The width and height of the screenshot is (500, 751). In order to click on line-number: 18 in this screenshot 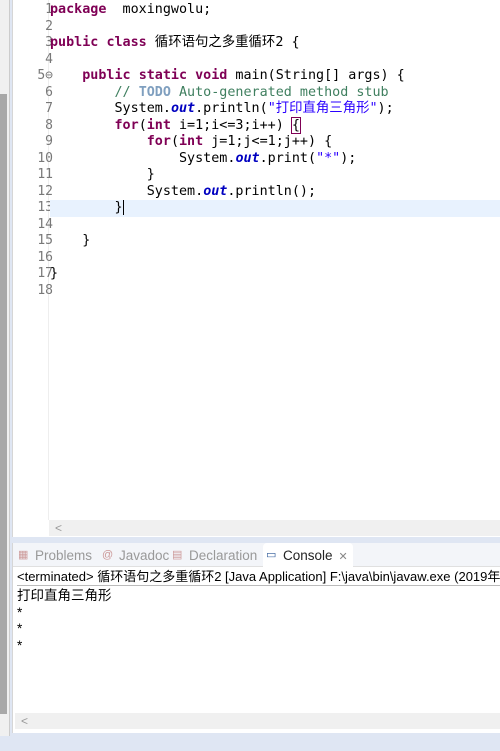, I will do `click(45, 290)`.